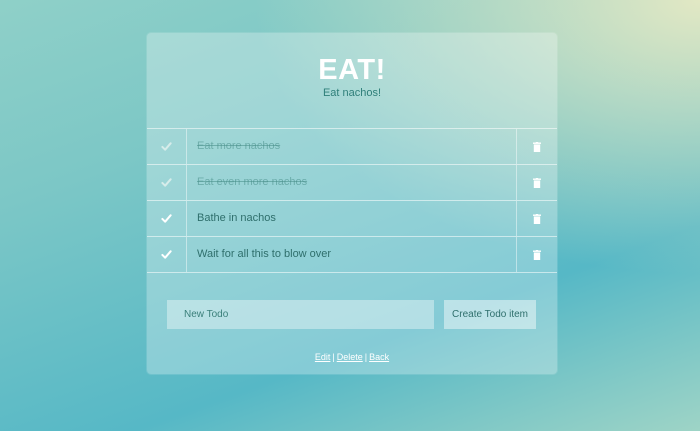 This screenshot has height=431, width=700. What do you see at coordinates (352, 218) in the screenshot?
I see `todo-item: Bathe in nachos` at bounding box center [352, 218].